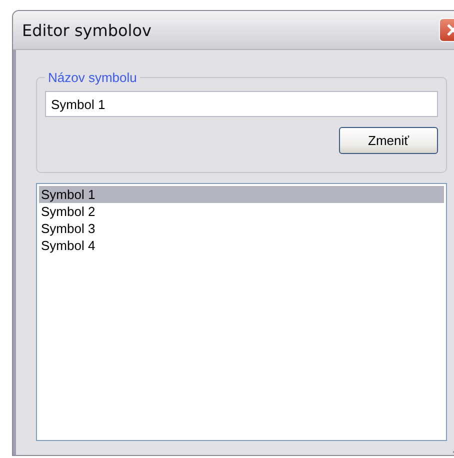  I want to click on group-legend: Názov symbolu, so click(92, 77).